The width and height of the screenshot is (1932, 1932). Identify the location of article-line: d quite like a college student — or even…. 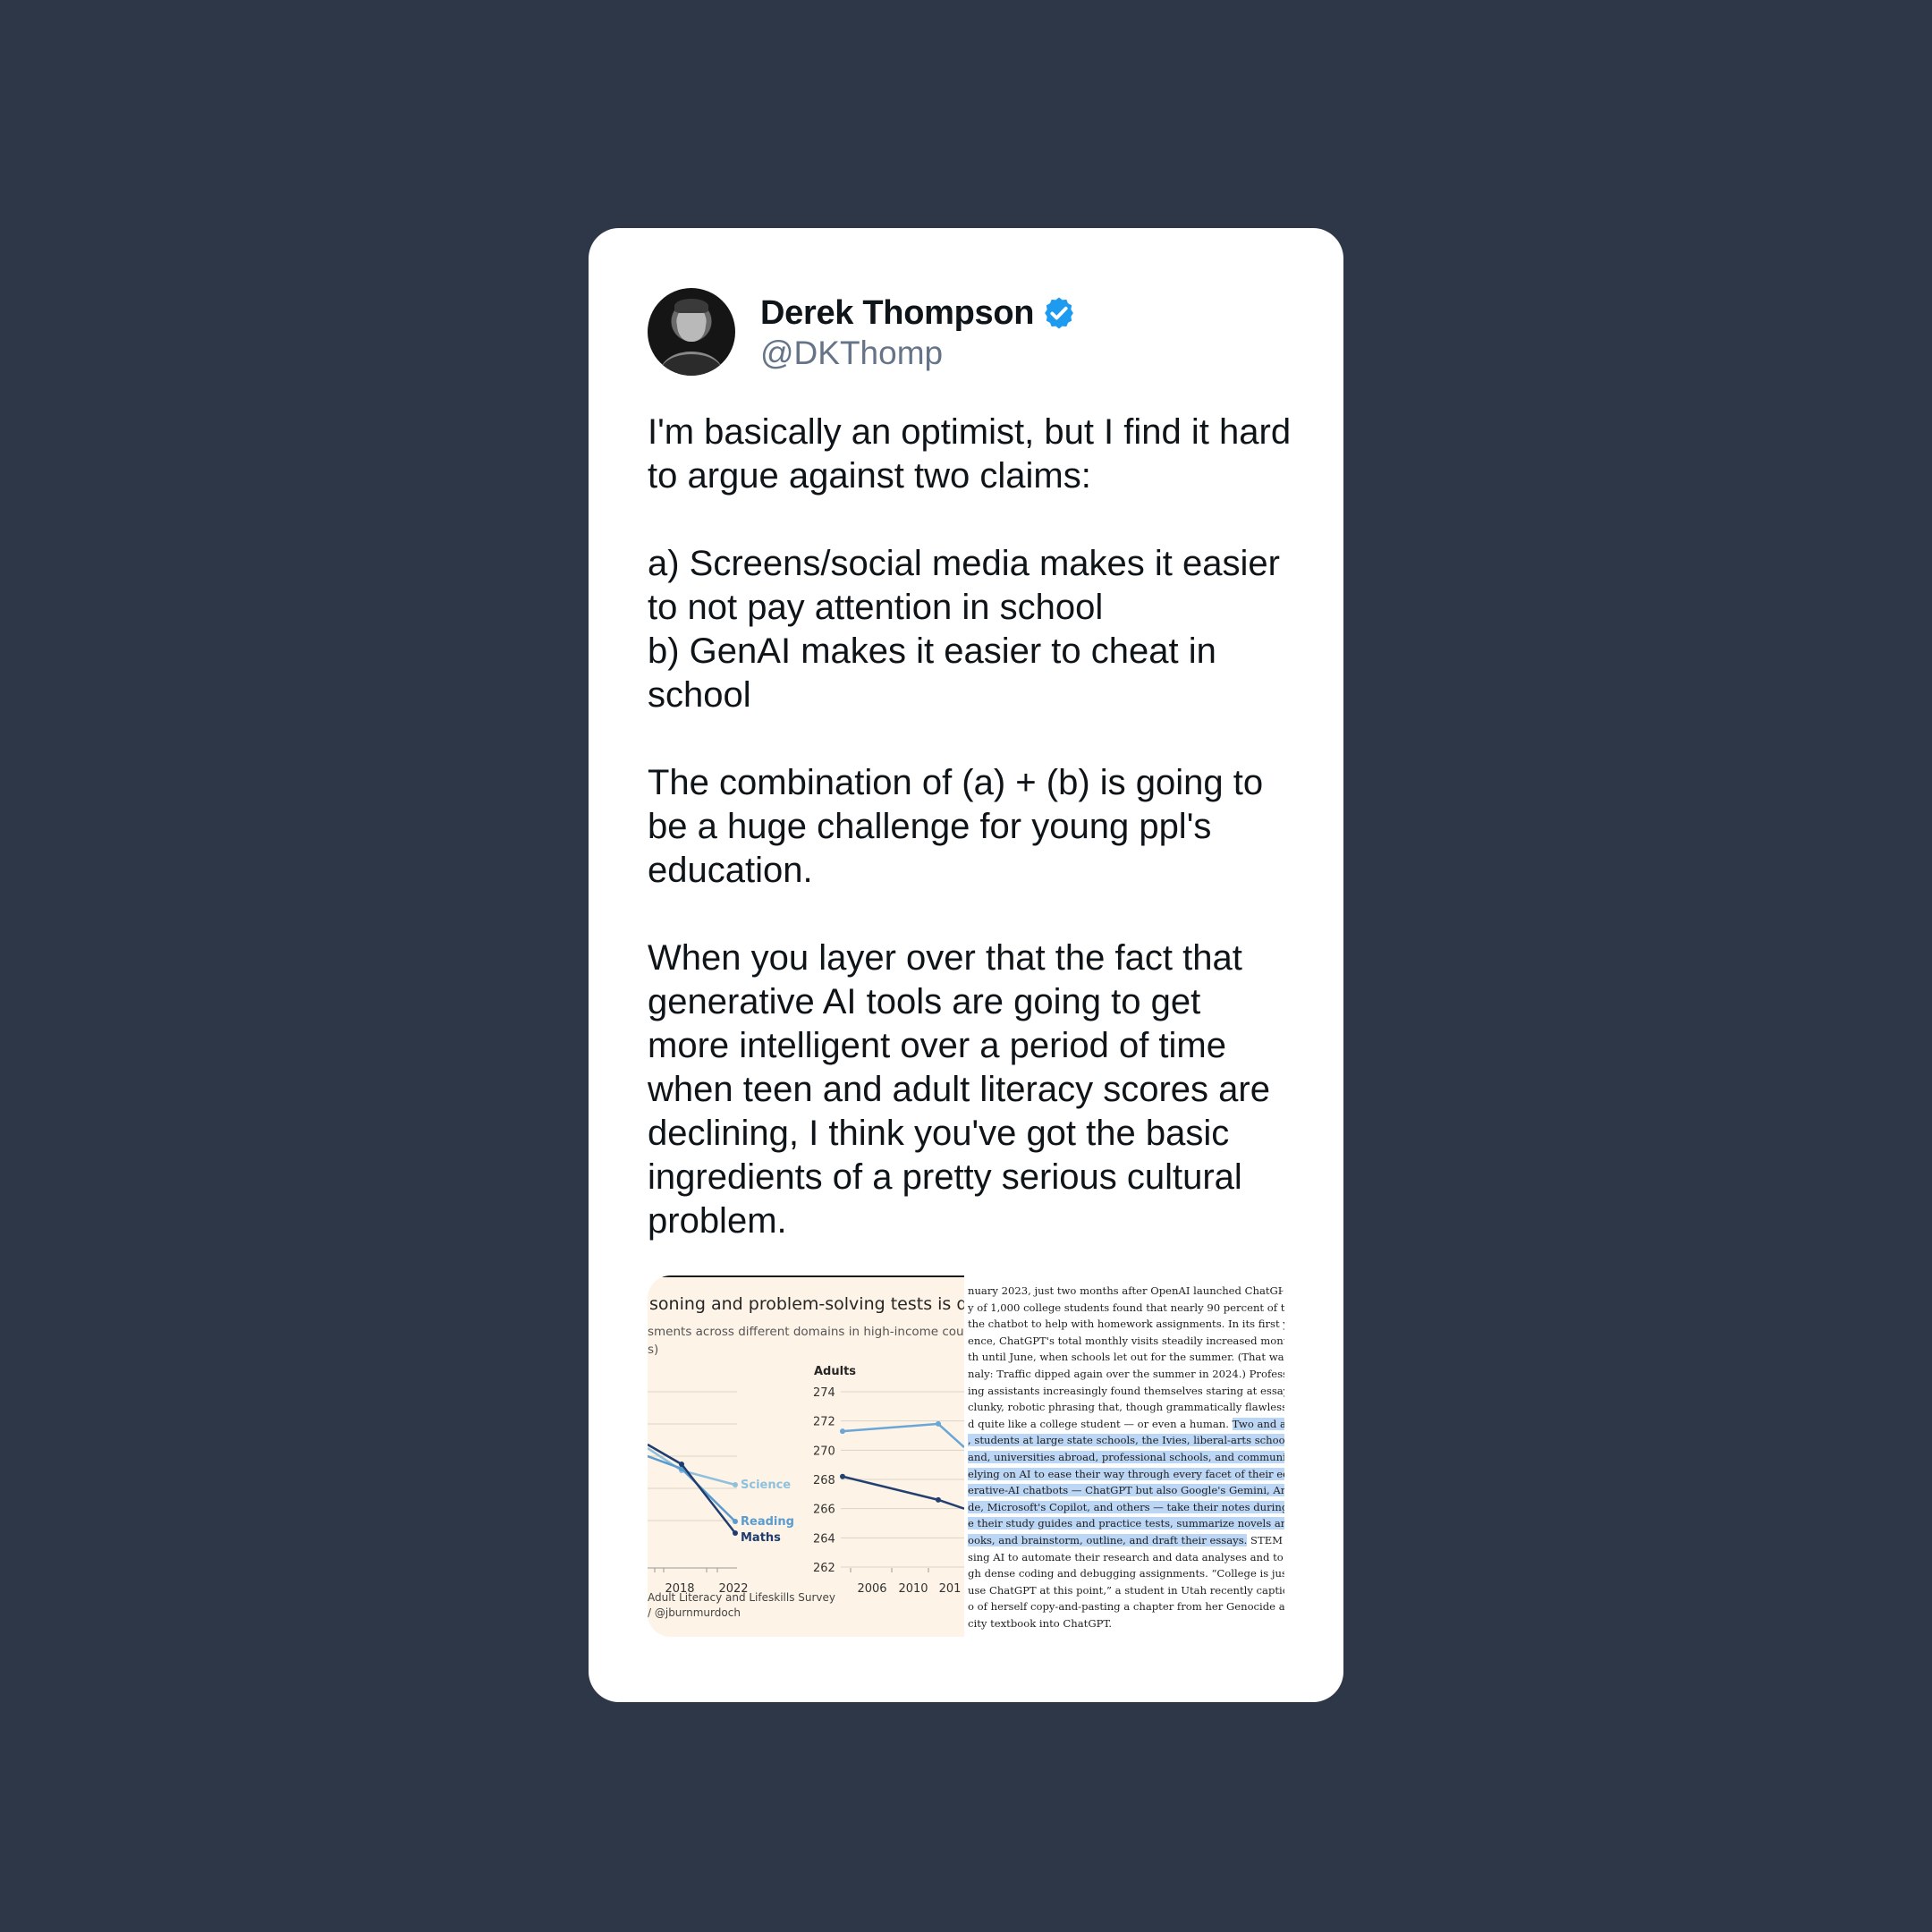
(1126, 1424).